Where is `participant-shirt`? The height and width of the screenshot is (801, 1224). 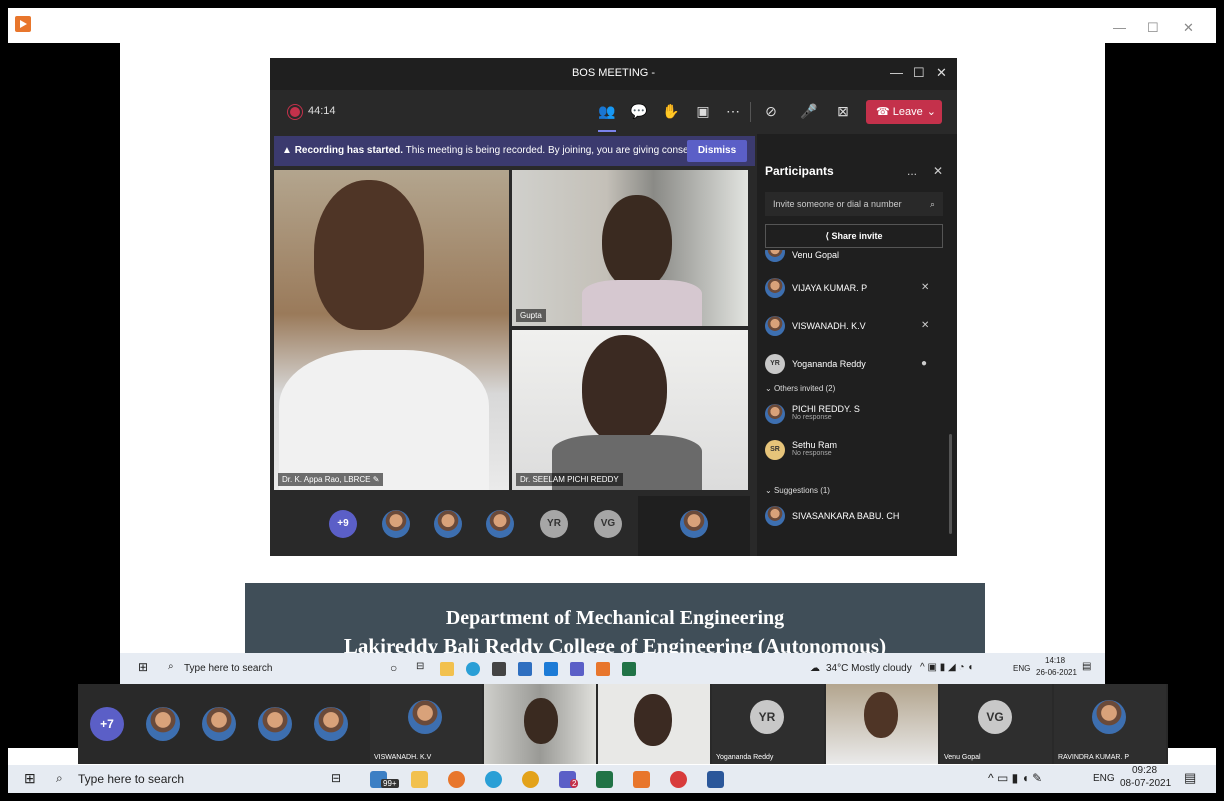 participant-shirt is located at coordinates (642, 303).